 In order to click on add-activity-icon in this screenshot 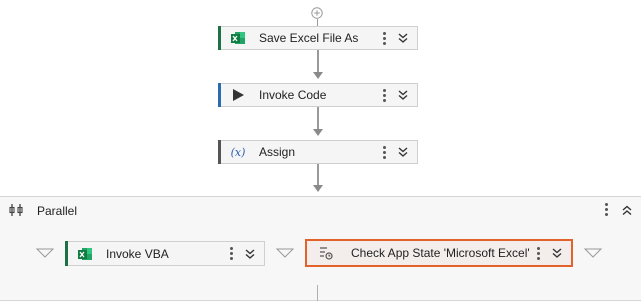, I will do `click(317, 13)`.